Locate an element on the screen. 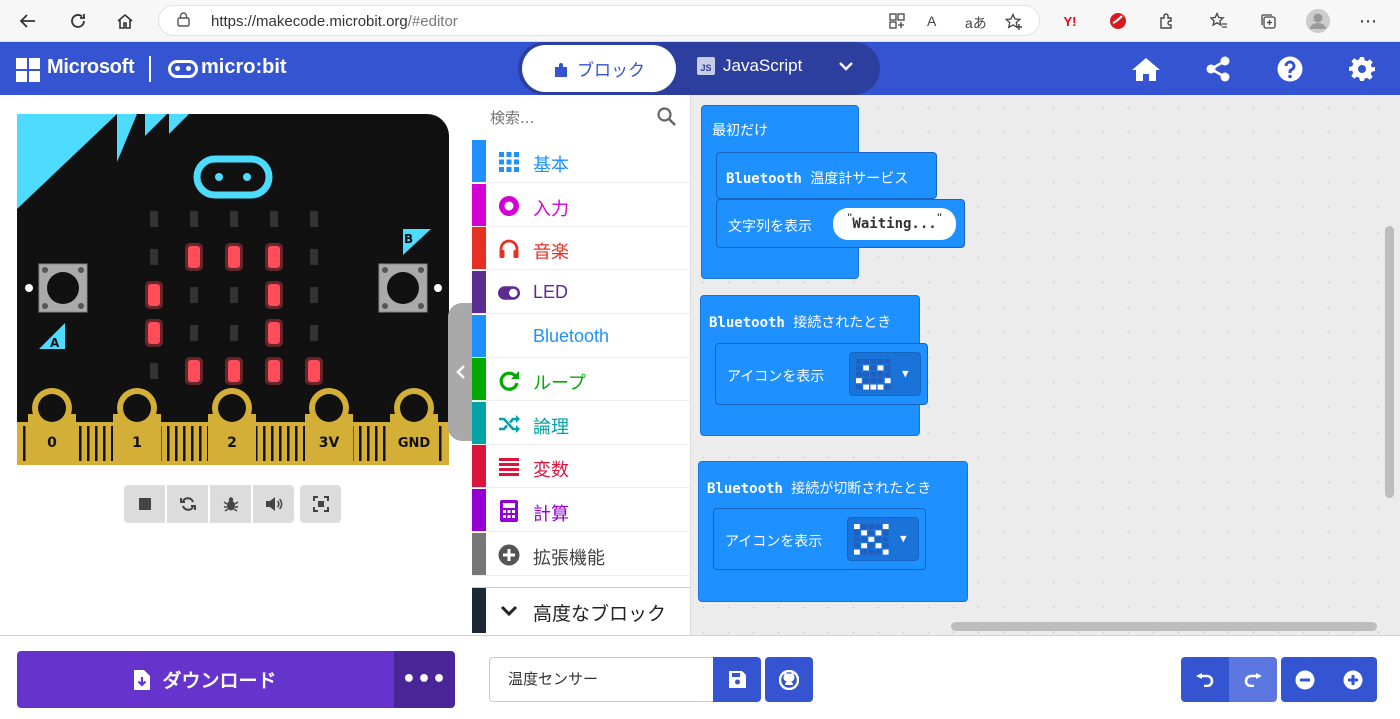 This screenshot has height=719, width=1400. fullscreen-button is located at coordinates (320, 504).